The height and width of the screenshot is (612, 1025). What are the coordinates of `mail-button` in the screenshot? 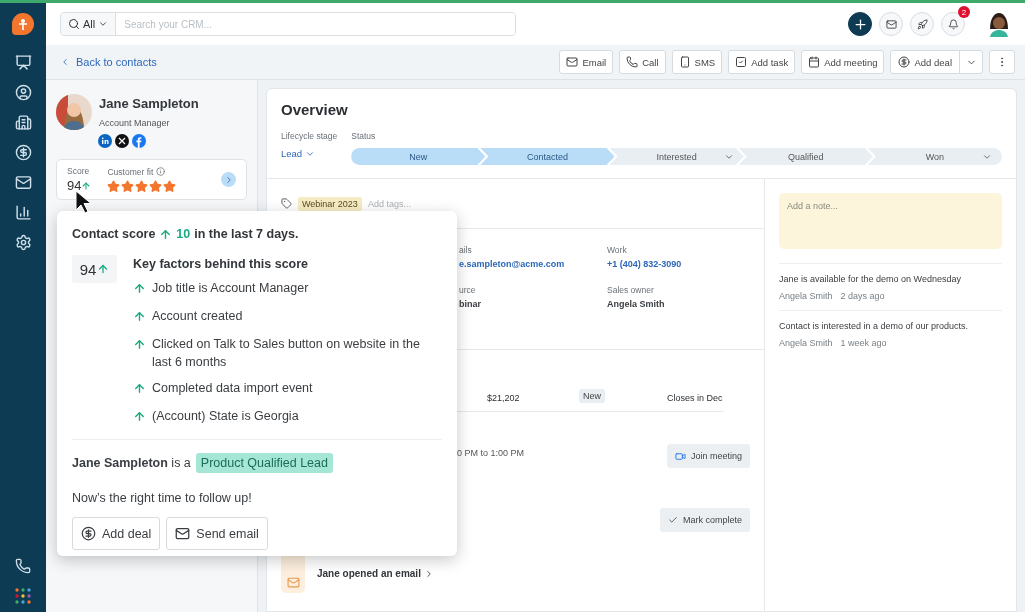 It's located at (891, 24).